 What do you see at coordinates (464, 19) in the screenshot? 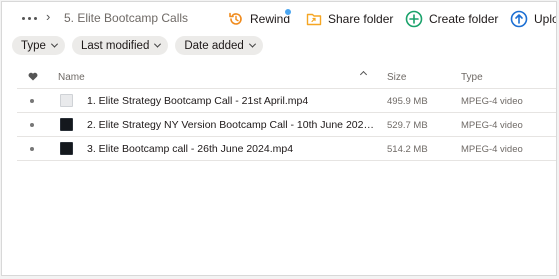
I see `create-folder-label: Create folder` at bounding box center [464, 19].